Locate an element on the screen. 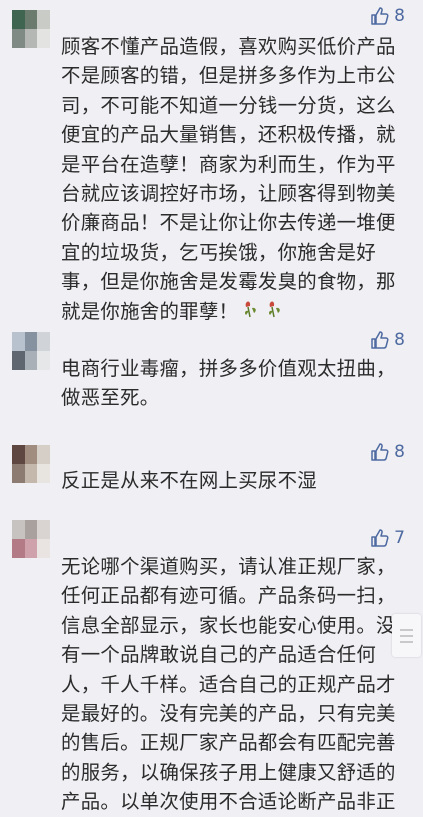  comment-item: 8 电商行业毒瘤，拼多多价值观太扭曲，做恶至死。 is located at coordinates (211, 370).